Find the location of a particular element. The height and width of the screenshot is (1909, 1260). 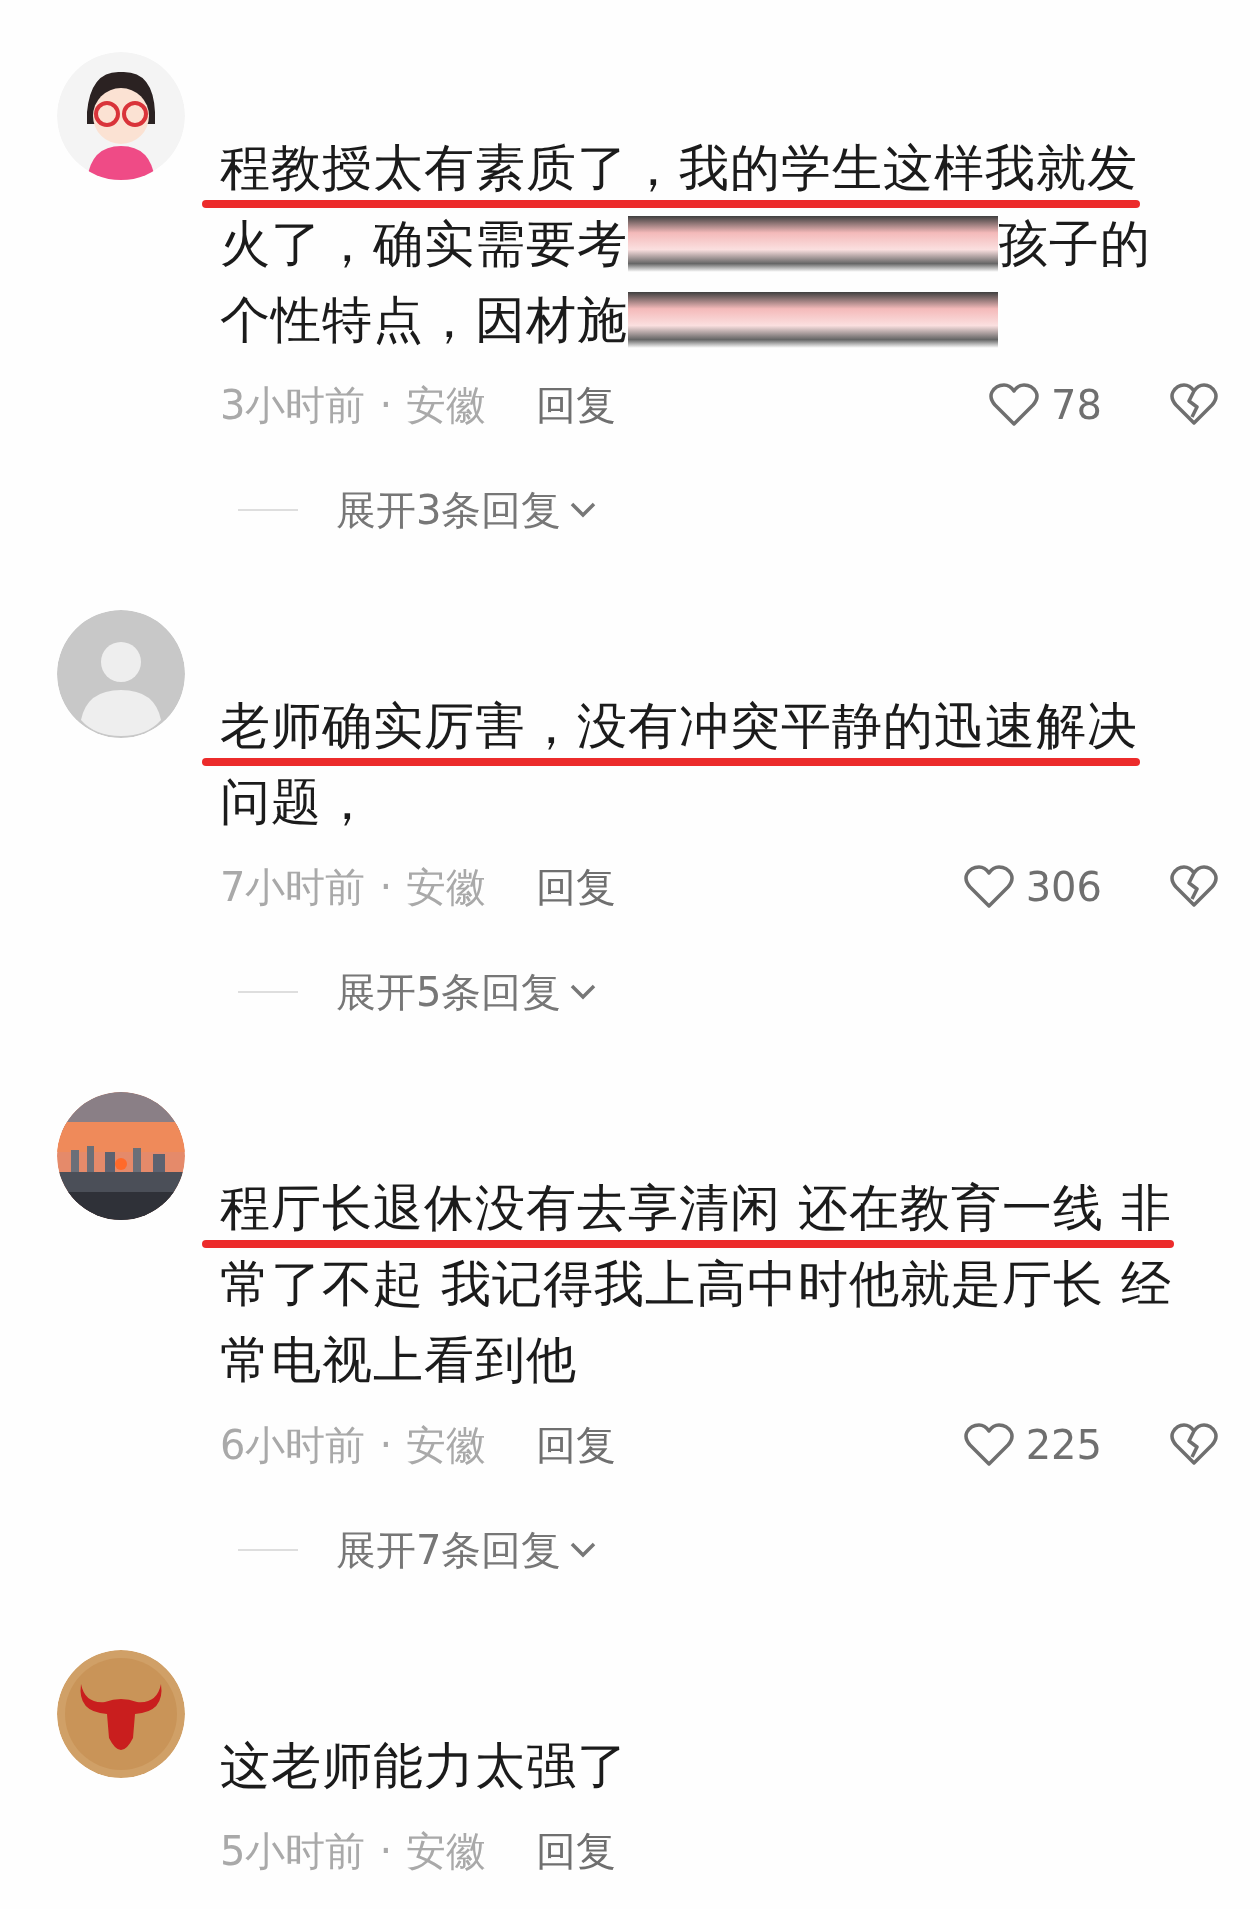

comment-text: 孩子的 is located at coordinates (1074, 244).